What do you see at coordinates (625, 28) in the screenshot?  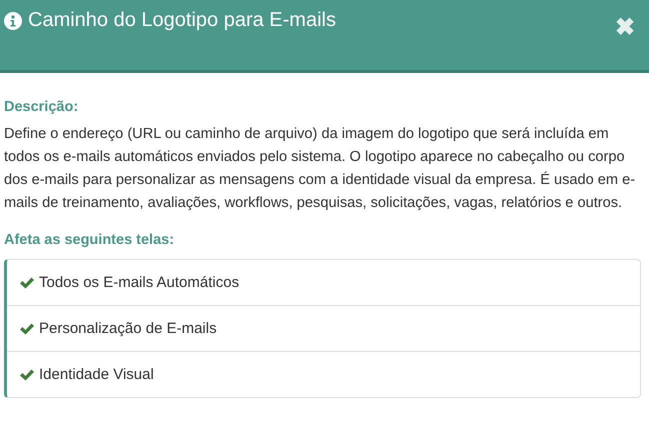 I see `close-button: ✖` at bounding box center [625, 28].